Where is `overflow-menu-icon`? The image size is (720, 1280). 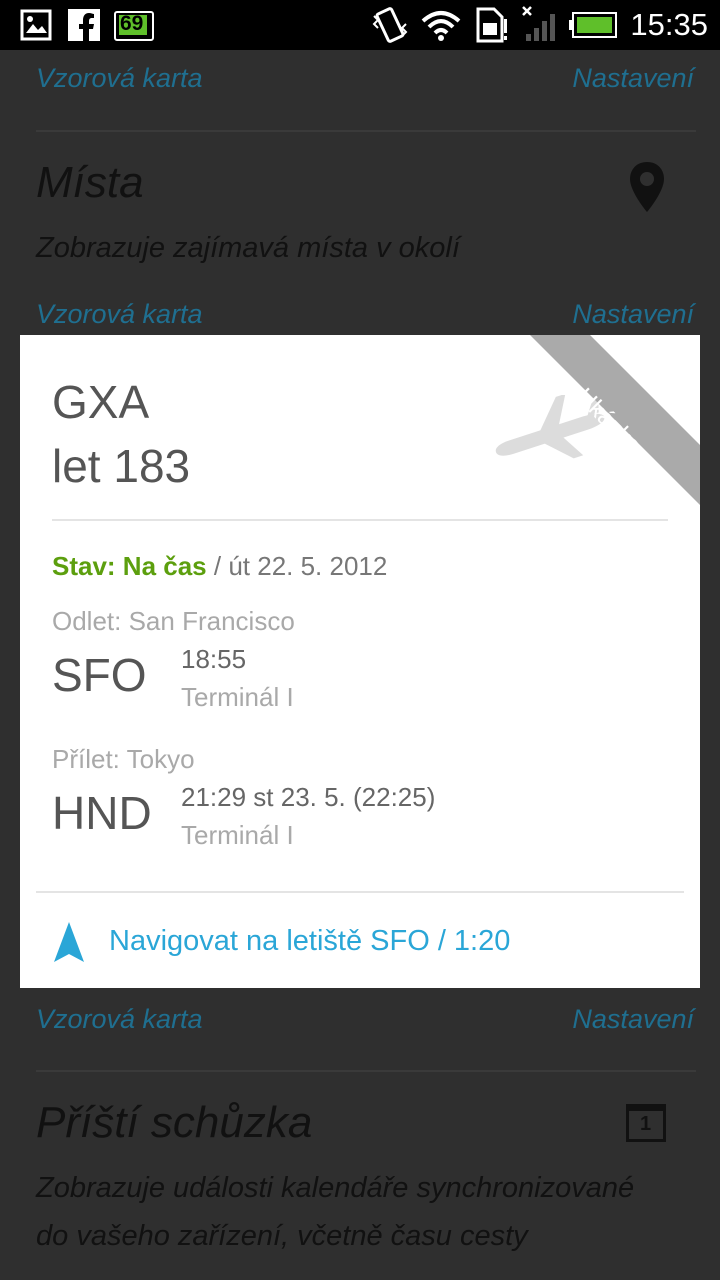
overflow-menu-icon is located at coordinates (682, 394).